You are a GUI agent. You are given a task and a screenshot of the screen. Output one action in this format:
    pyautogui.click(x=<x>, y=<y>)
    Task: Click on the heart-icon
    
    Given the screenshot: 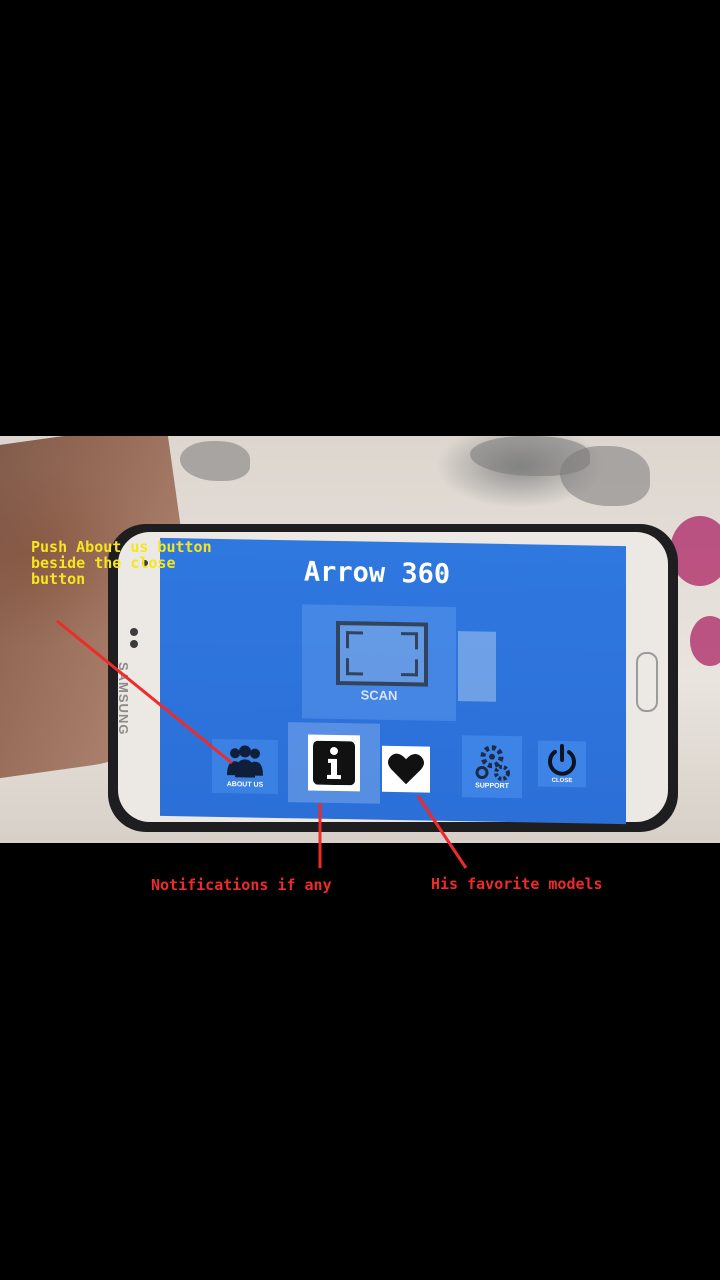 What is the action you would take?
    pyautogui.click(x=406, y=769)
    